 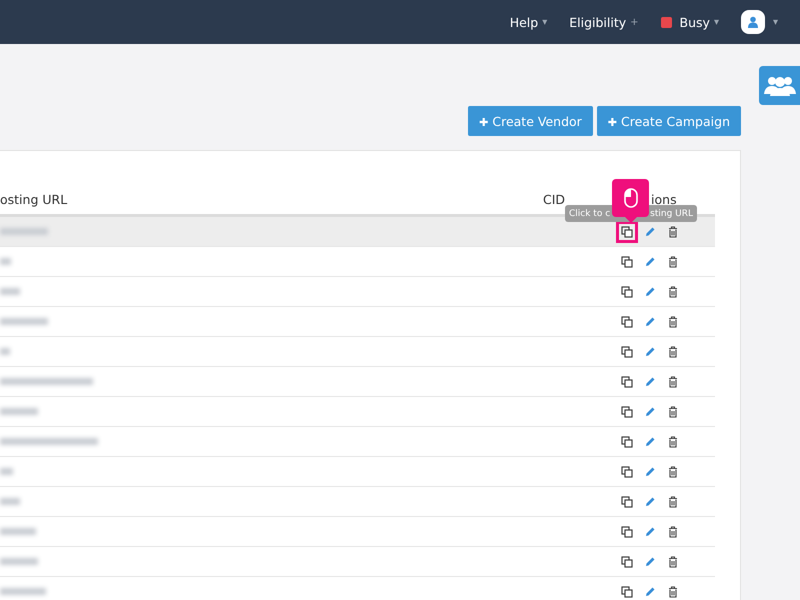 What do you see at coordinates (554, 199) in the screenshot?
I see `column-header: CID` at bounding box center [554, 199].